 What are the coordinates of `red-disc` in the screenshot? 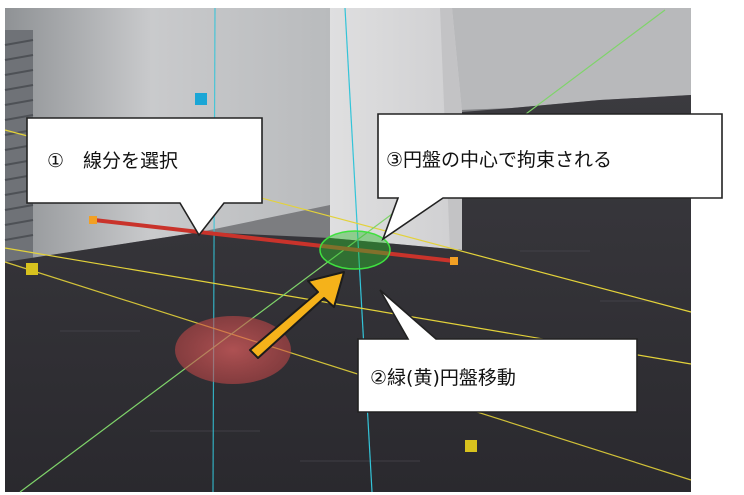 It's located at (233, 350).